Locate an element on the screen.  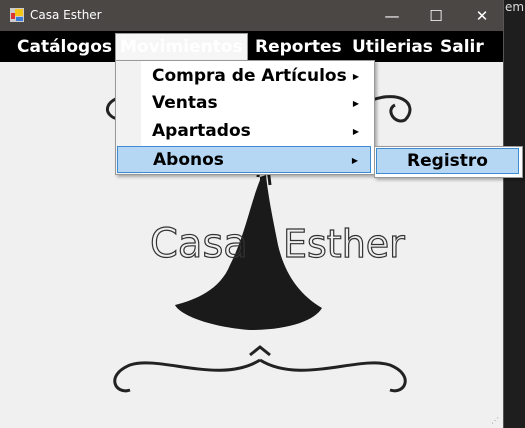
background-window-text: em is located at coordinates (515, 7).